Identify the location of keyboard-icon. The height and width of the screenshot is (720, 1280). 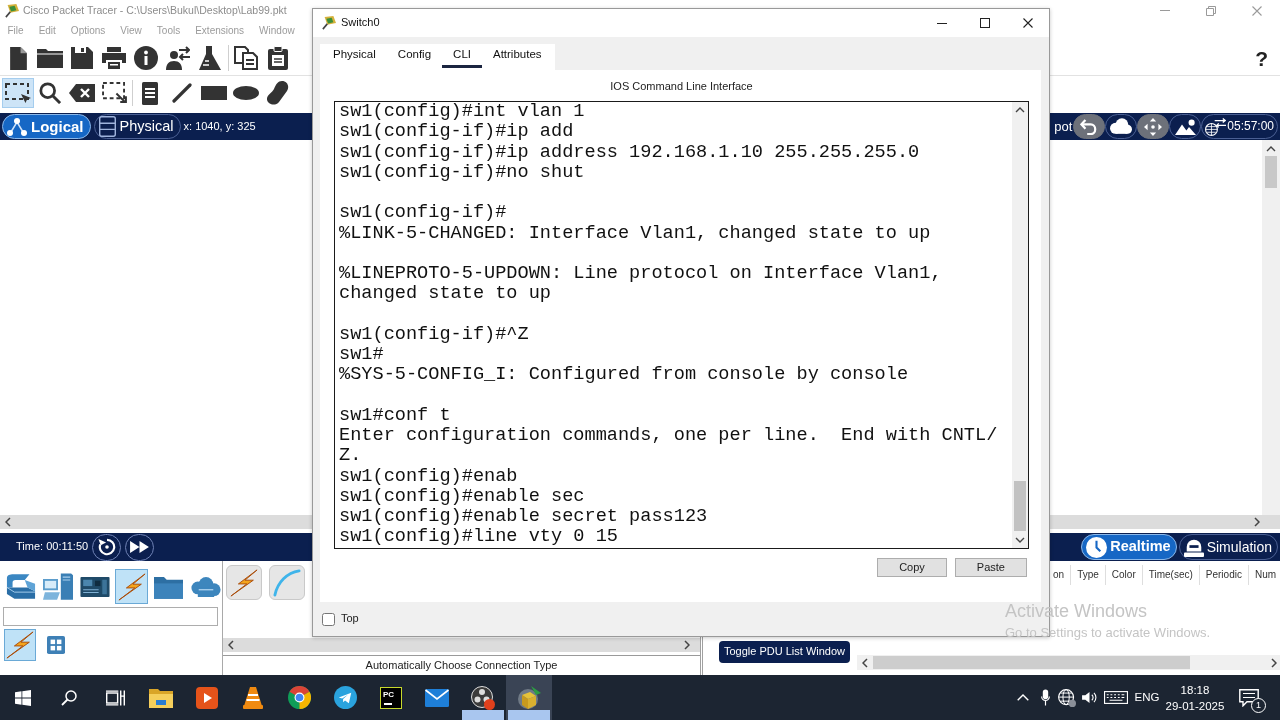
(1116, 697).